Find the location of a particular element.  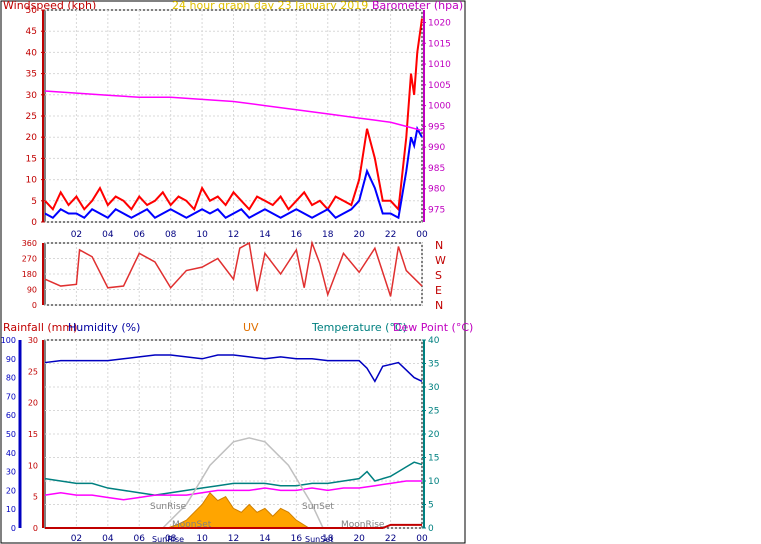

humidity-tick-label: 100 is located at coordinates (8, 340).